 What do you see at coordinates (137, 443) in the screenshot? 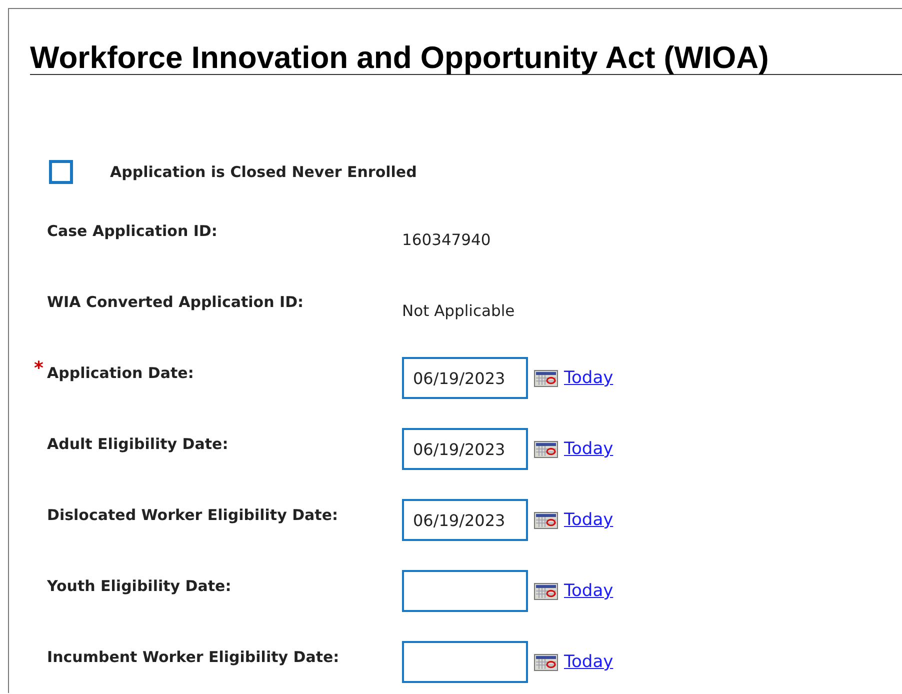
I see `field-label: Adult Eligibility Date:` at bounding box center [137, 443].